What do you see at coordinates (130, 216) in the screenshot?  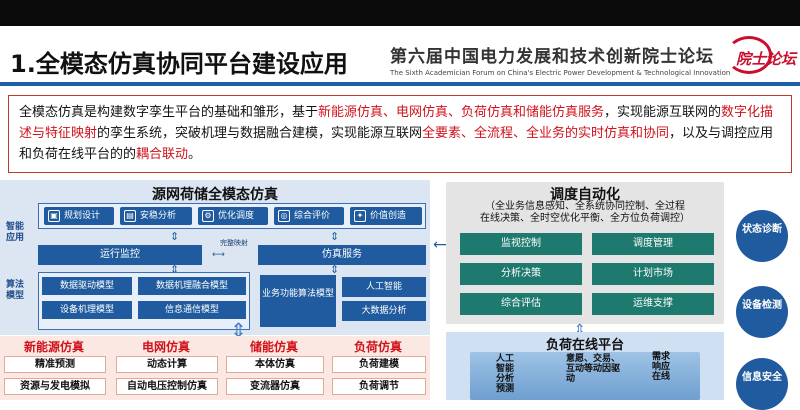 I see `analysis-icon: ▤` at bounding box center [130, 216].